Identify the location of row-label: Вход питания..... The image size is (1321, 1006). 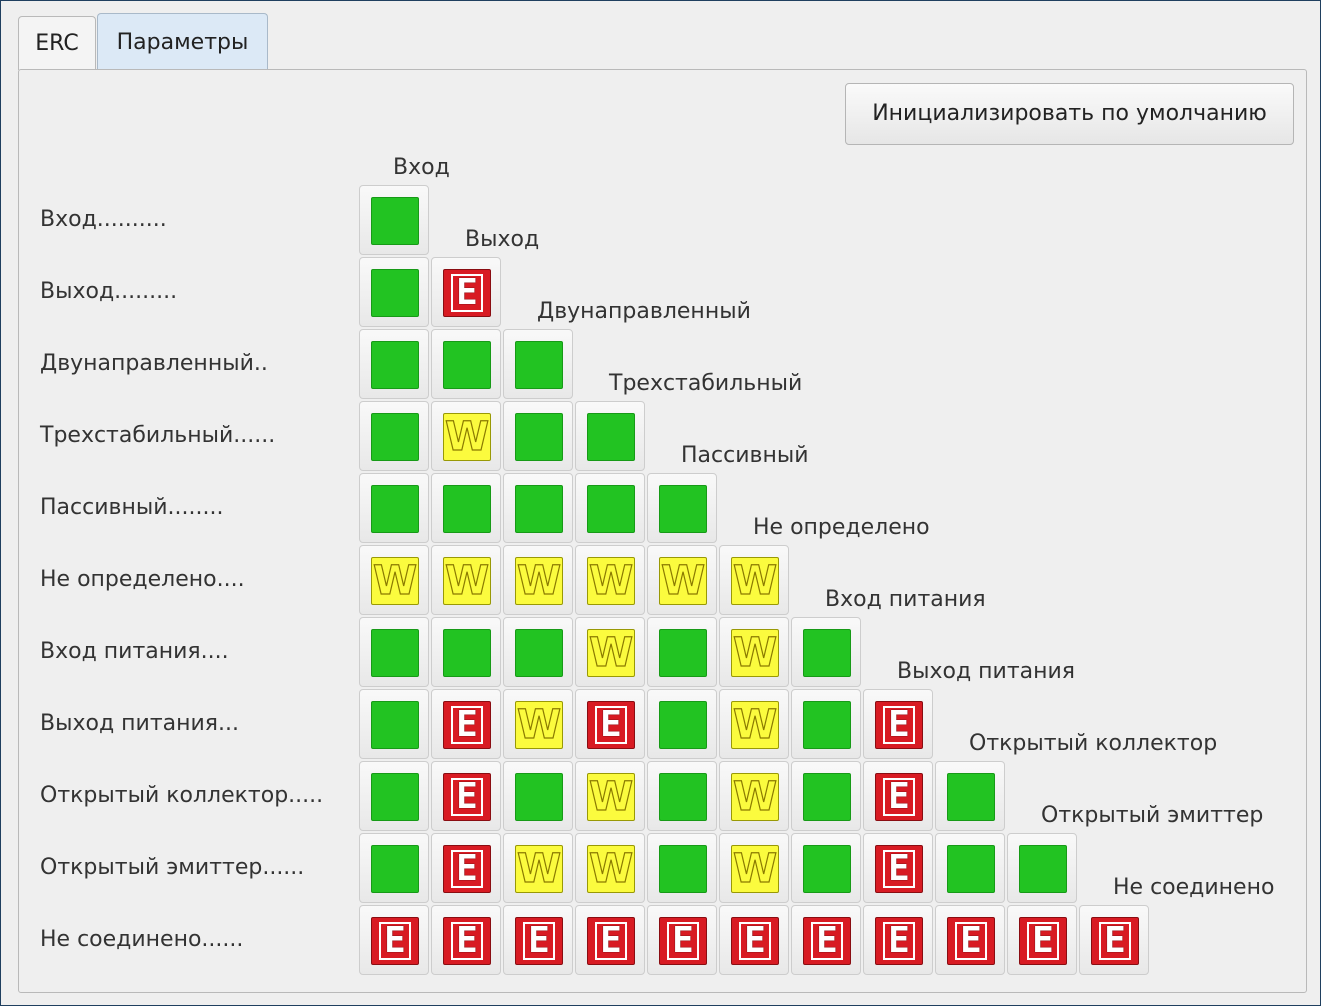
(134, 651).